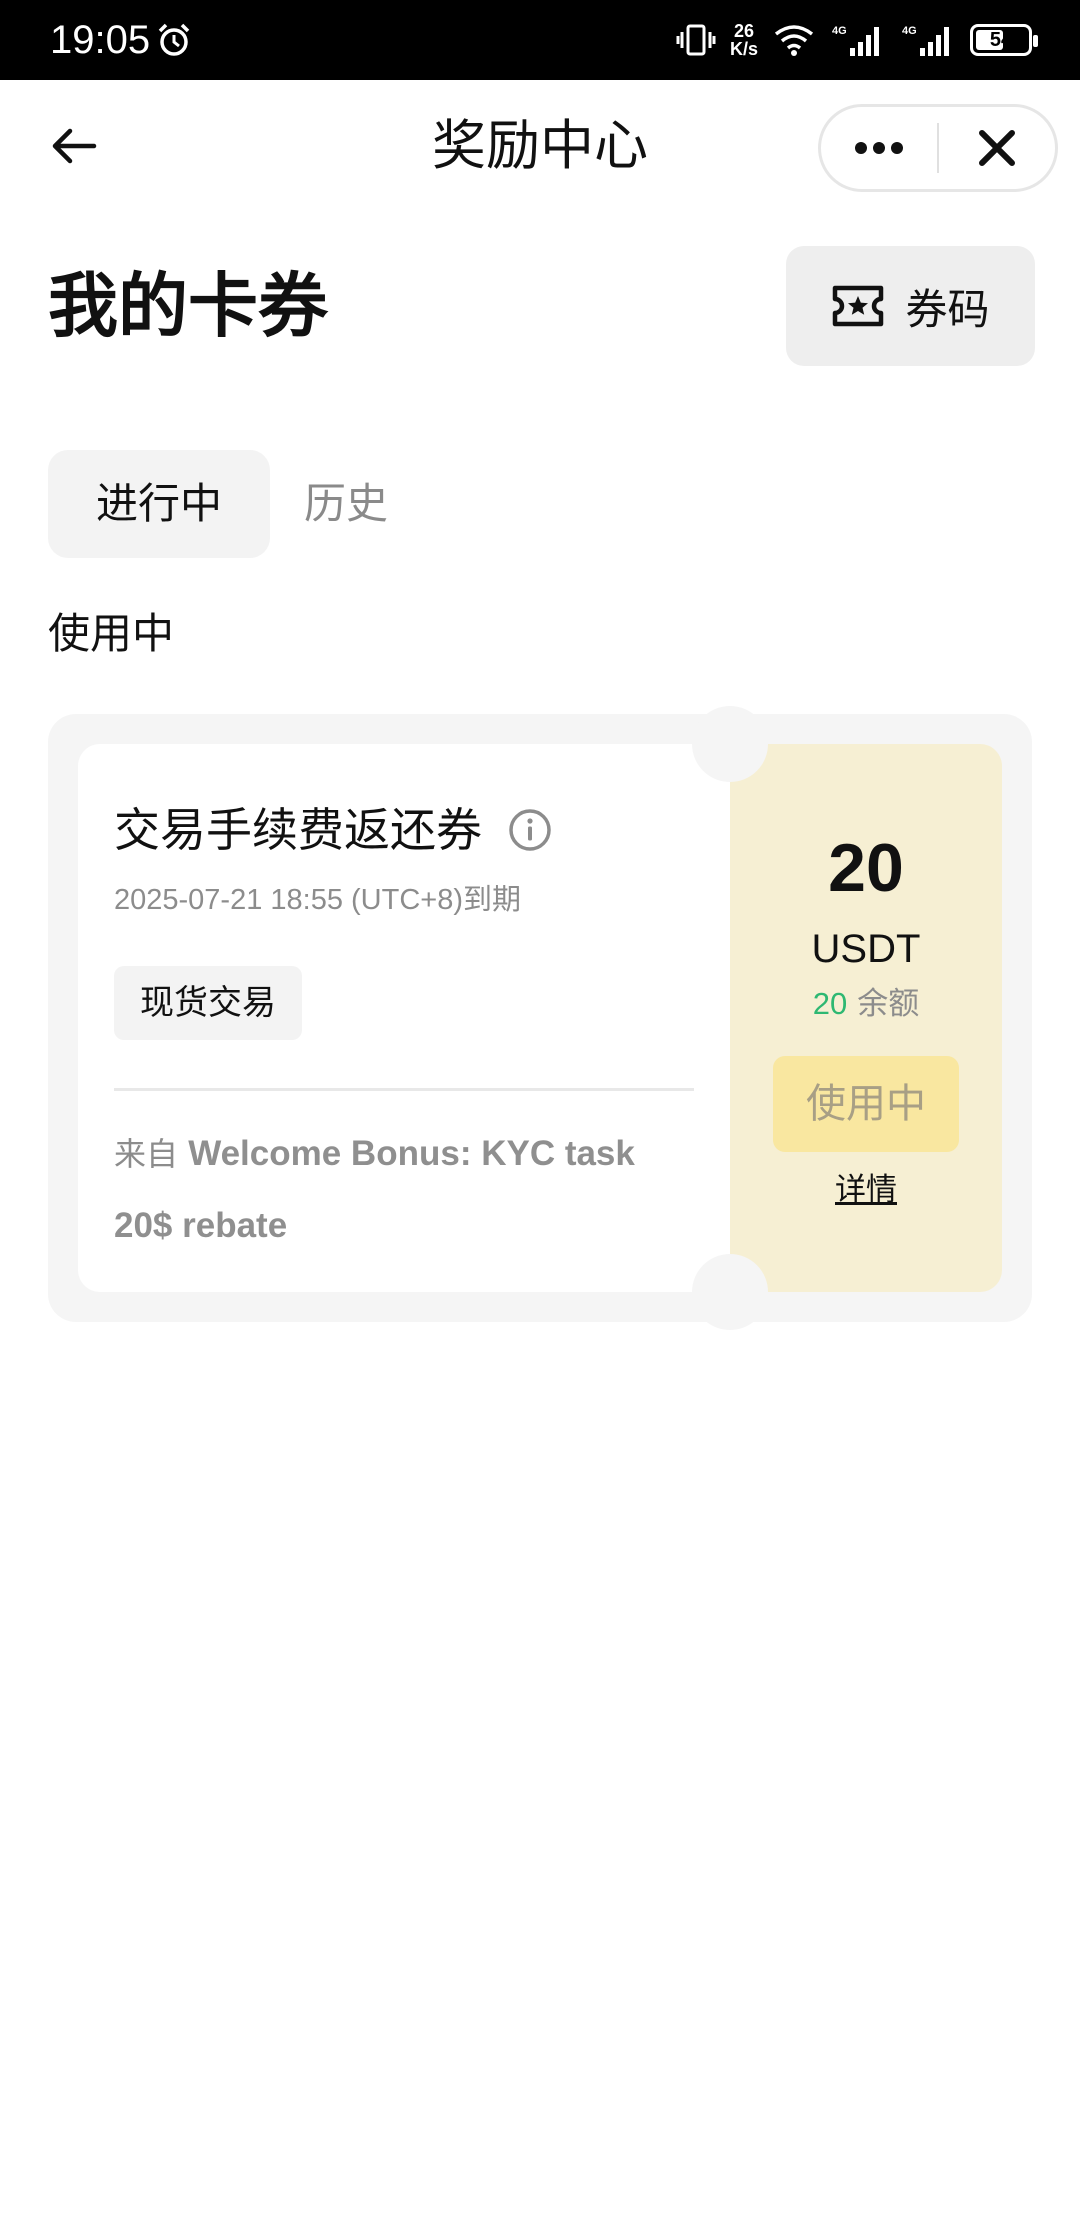 Image resolution: width=1080 pixels, height=2240 pixels. Describe the element at coordinates (111, 633) in the screenshot. I see `section-title: 使用中` at that location.